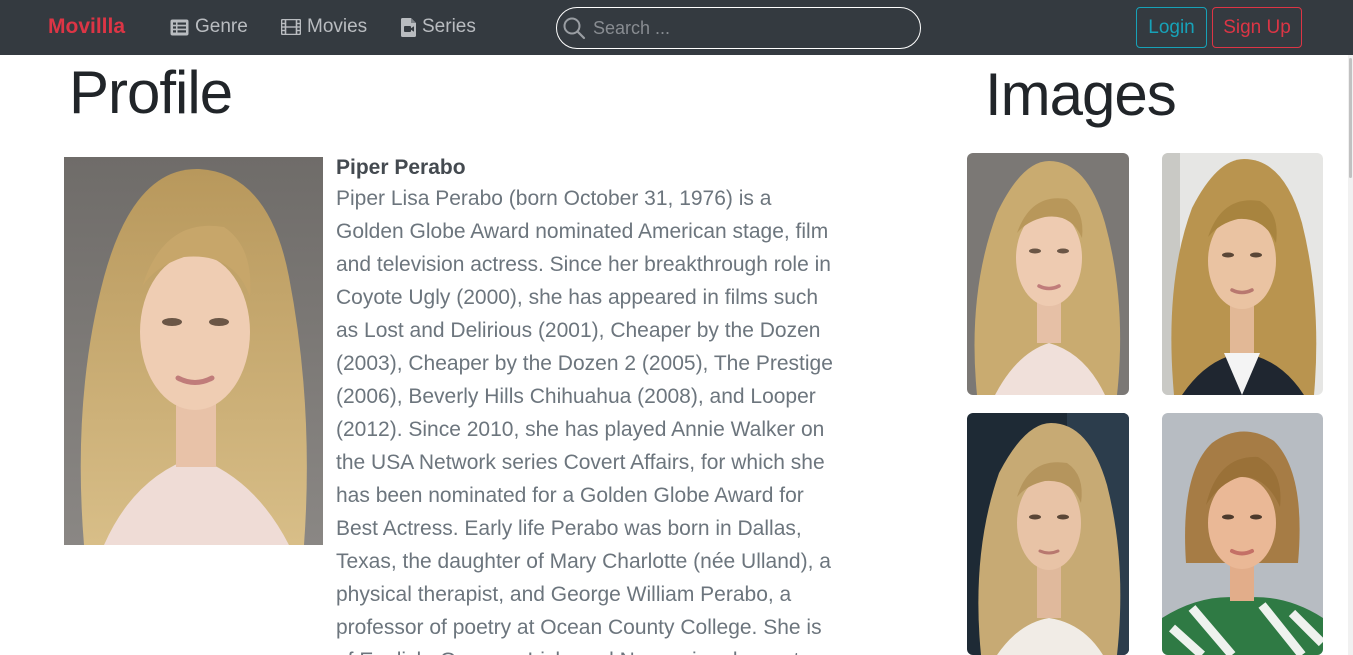  Describe the element at coordinates (151, 92) in the screenshot. I see `profile-heading: Profile` at that location.